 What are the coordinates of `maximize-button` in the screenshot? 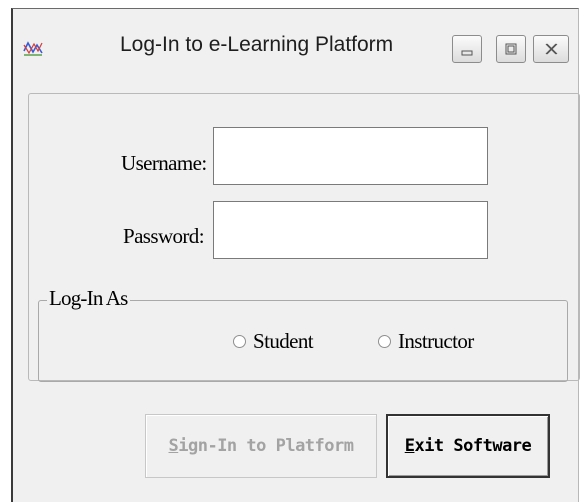 It's located at (511, 49).